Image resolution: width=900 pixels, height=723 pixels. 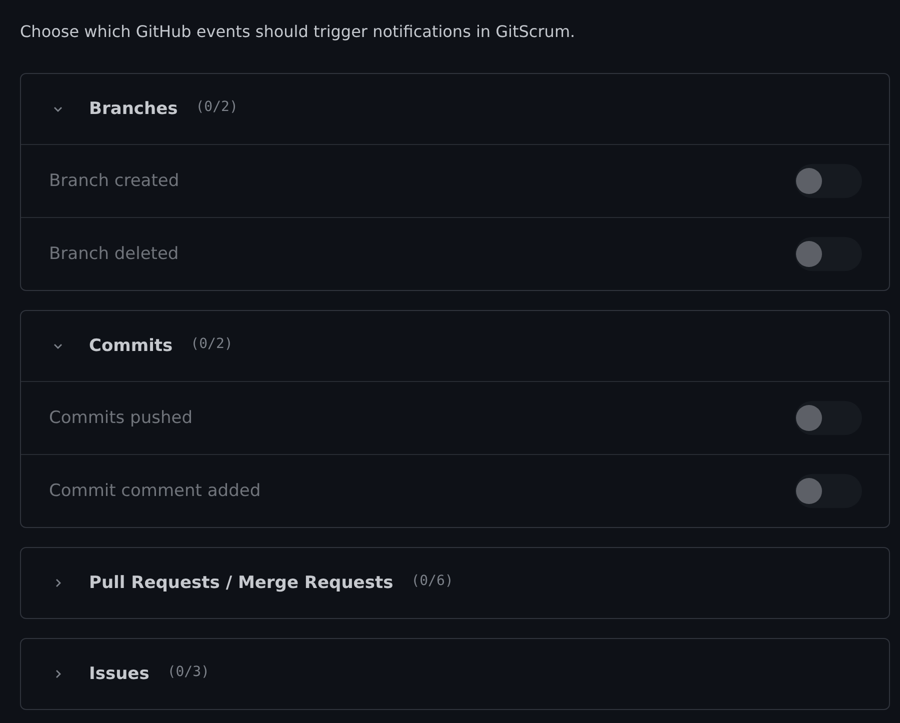 I want to click on section-title: Branches, so click(x=133, y=109).